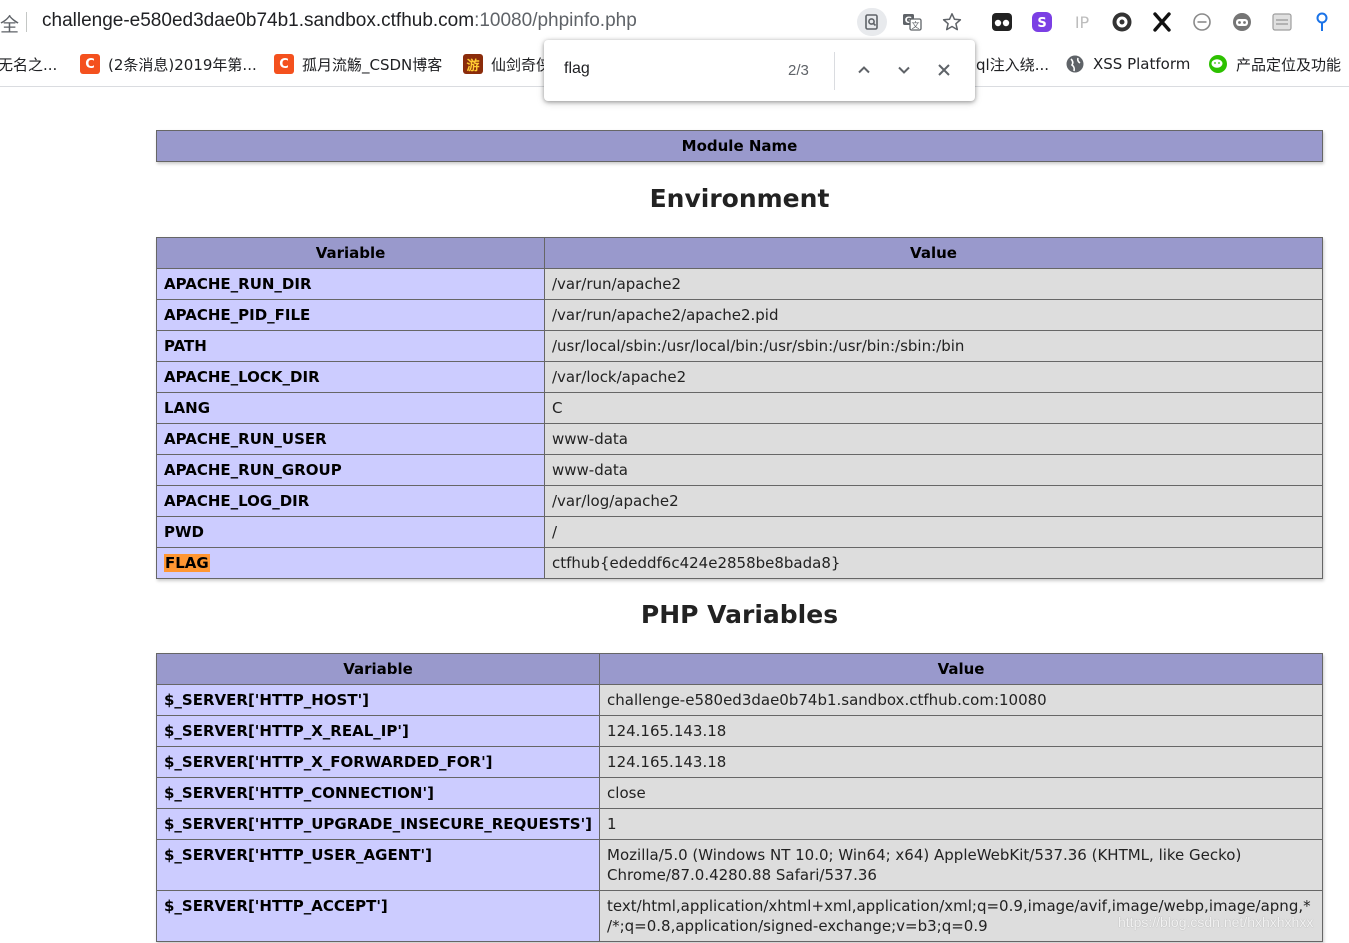 This screenshot has width=1349, height=943. Describe the element at coordinates (739, 614) in the screenshot. I see `section-heading-php-variables: PHP Variables` at that location.